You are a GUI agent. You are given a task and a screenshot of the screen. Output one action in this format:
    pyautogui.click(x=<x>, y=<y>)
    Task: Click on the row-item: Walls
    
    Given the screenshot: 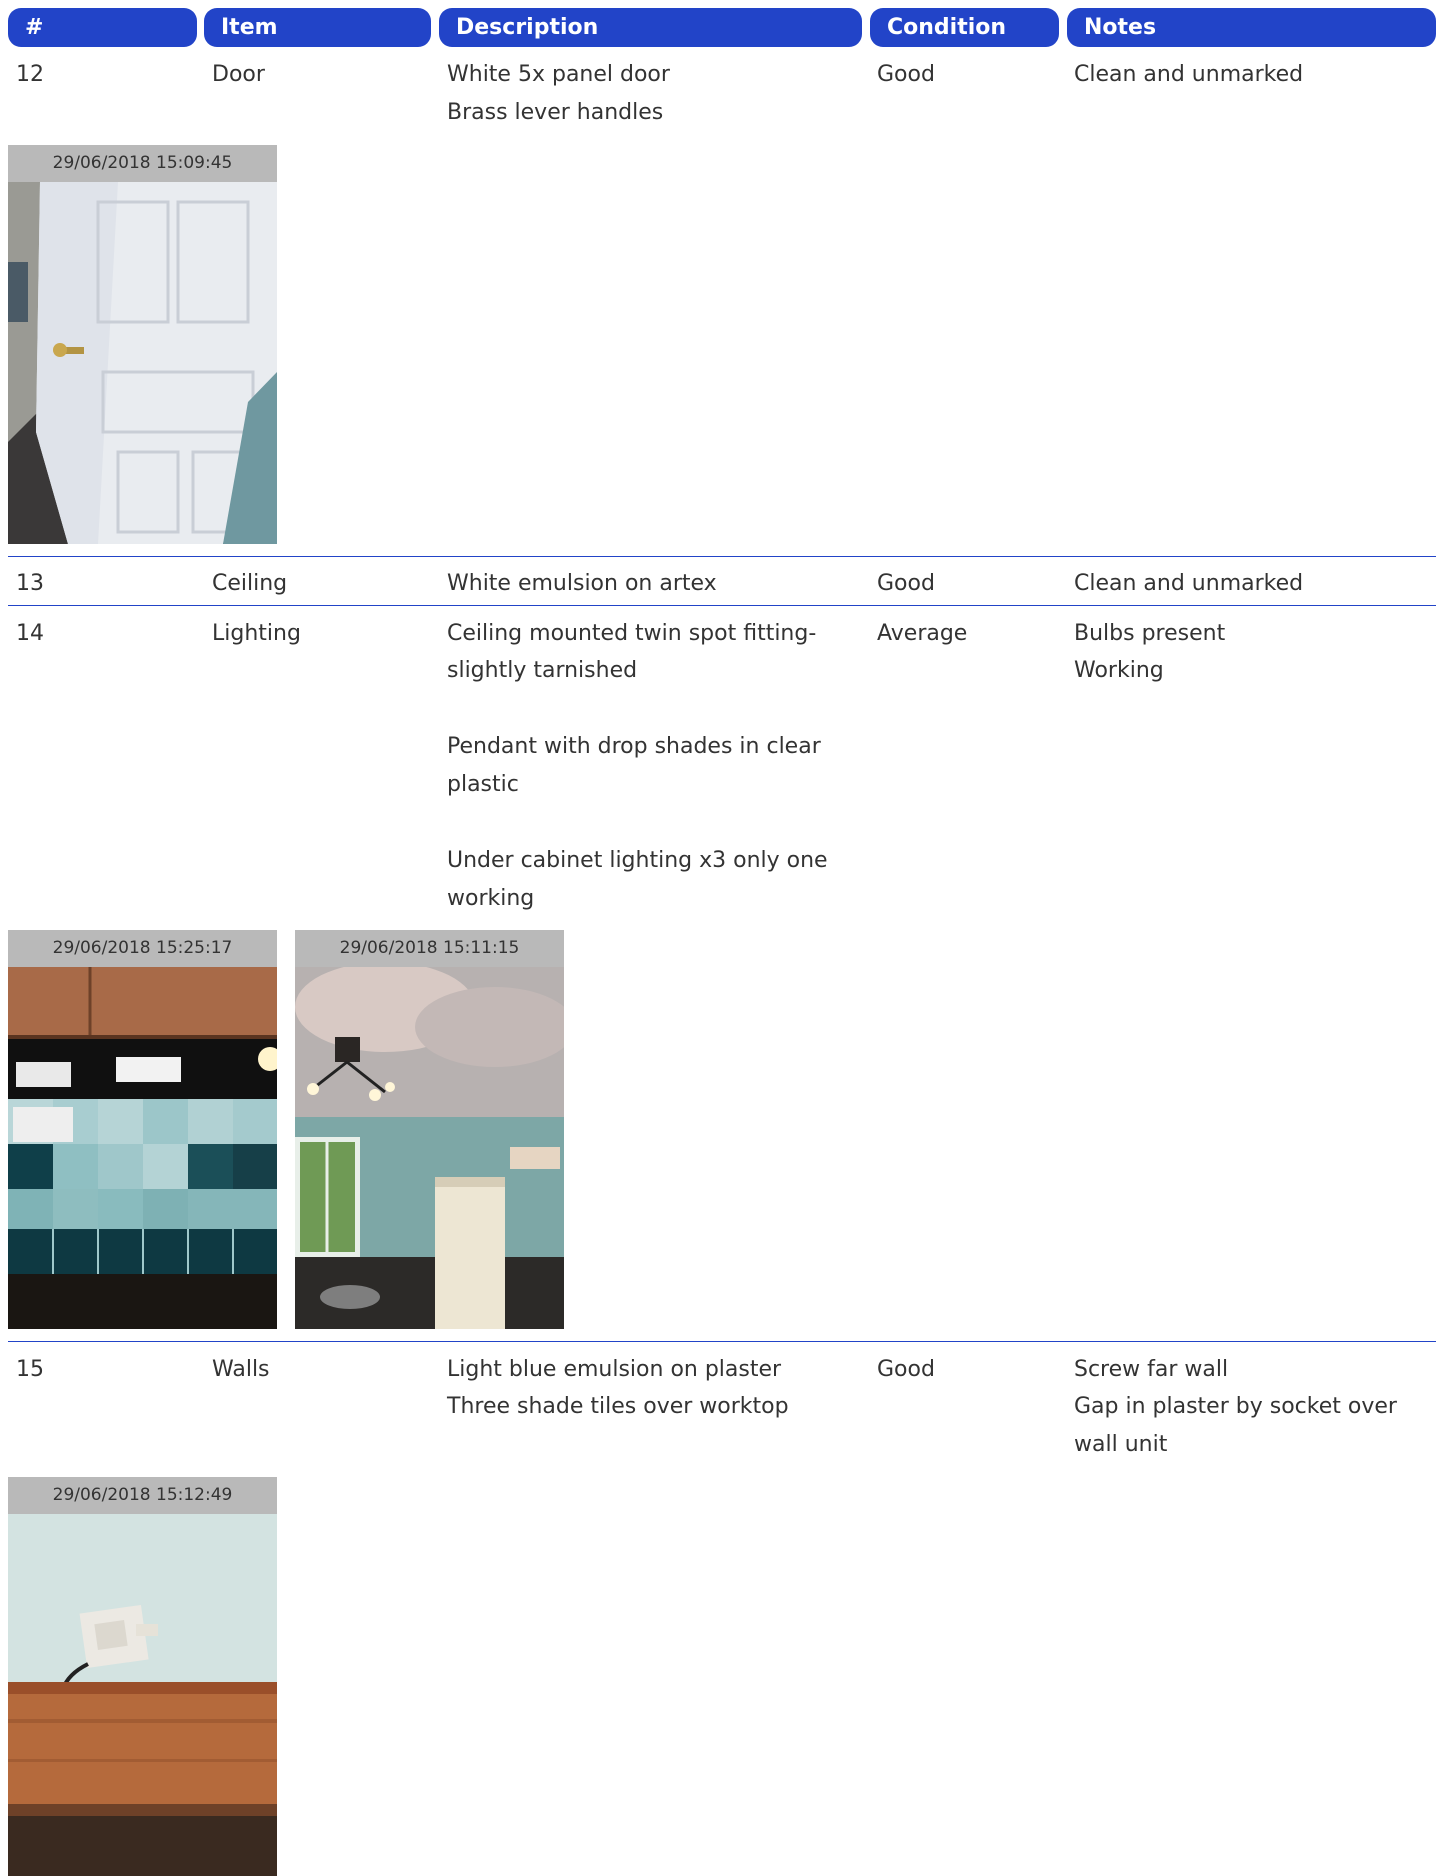 What is the action you would take?
    pyautogui.click(x=241, y=1369)
    